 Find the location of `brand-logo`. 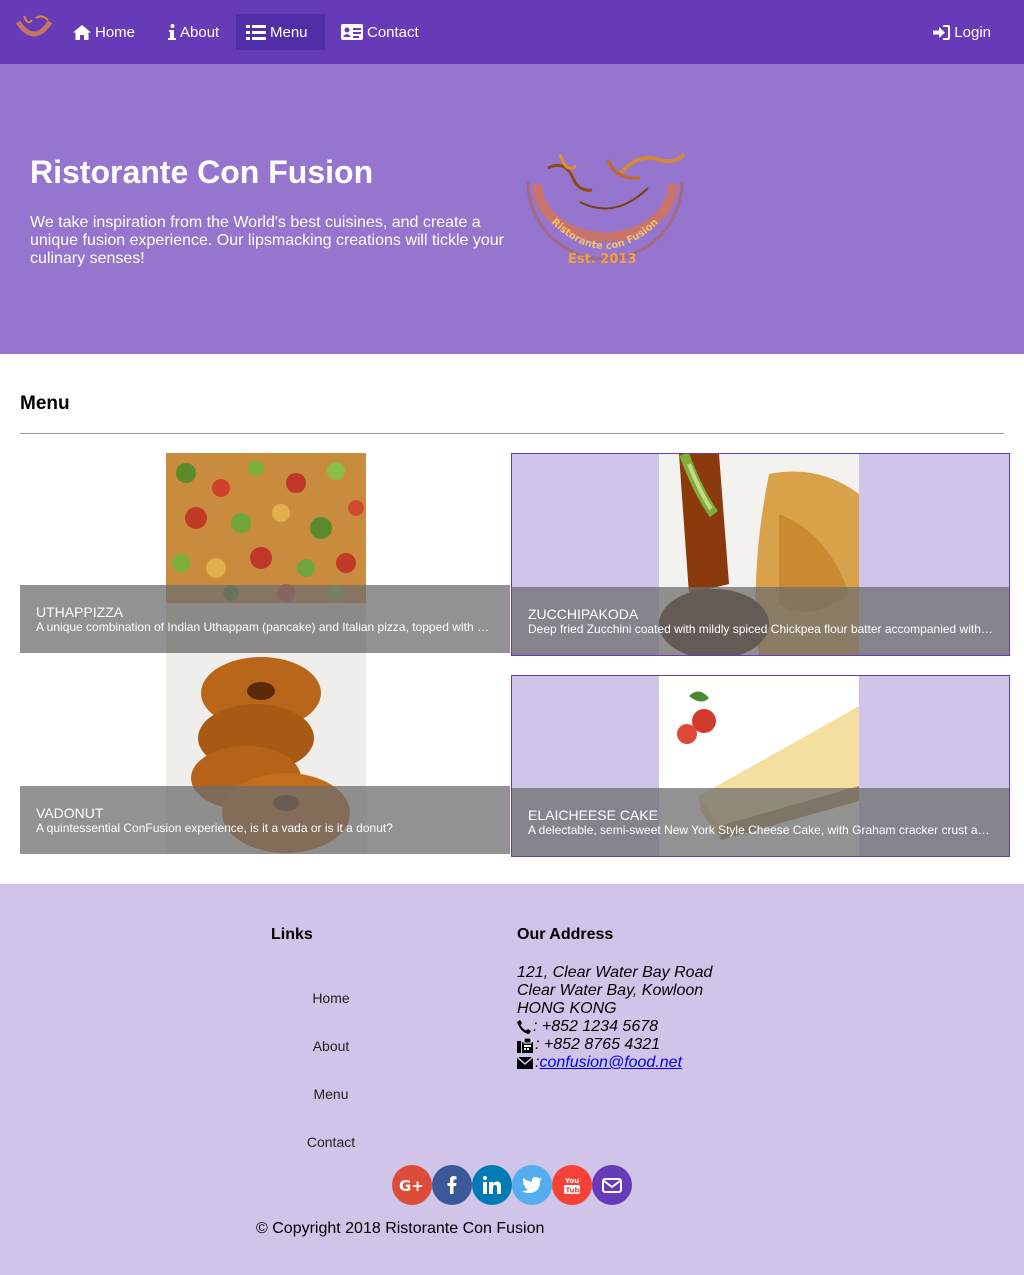

brand-logo is located at coordinates (34, 28).